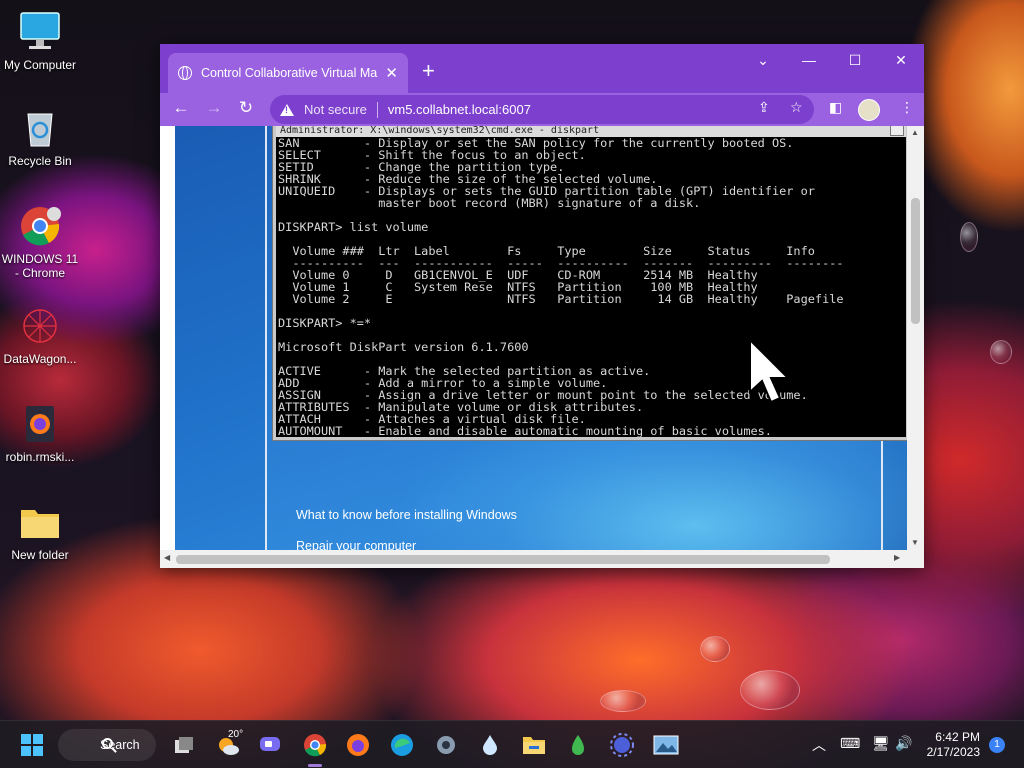  I want to click on reload-button: ↻, so click(246, 108).